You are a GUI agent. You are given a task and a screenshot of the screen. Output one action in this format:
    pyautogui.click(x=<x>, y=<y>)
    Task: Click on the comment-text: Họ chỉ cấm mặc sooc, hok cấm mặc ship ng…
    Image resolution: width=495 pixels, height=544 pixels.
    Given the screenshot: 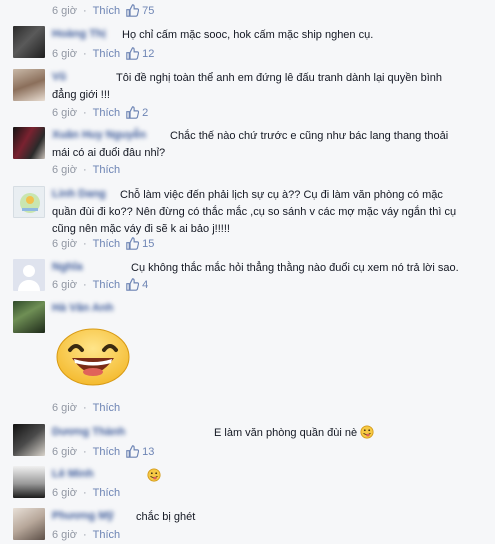 What is the action you would take?
    pyautogui.click(x=248, y=35)
    